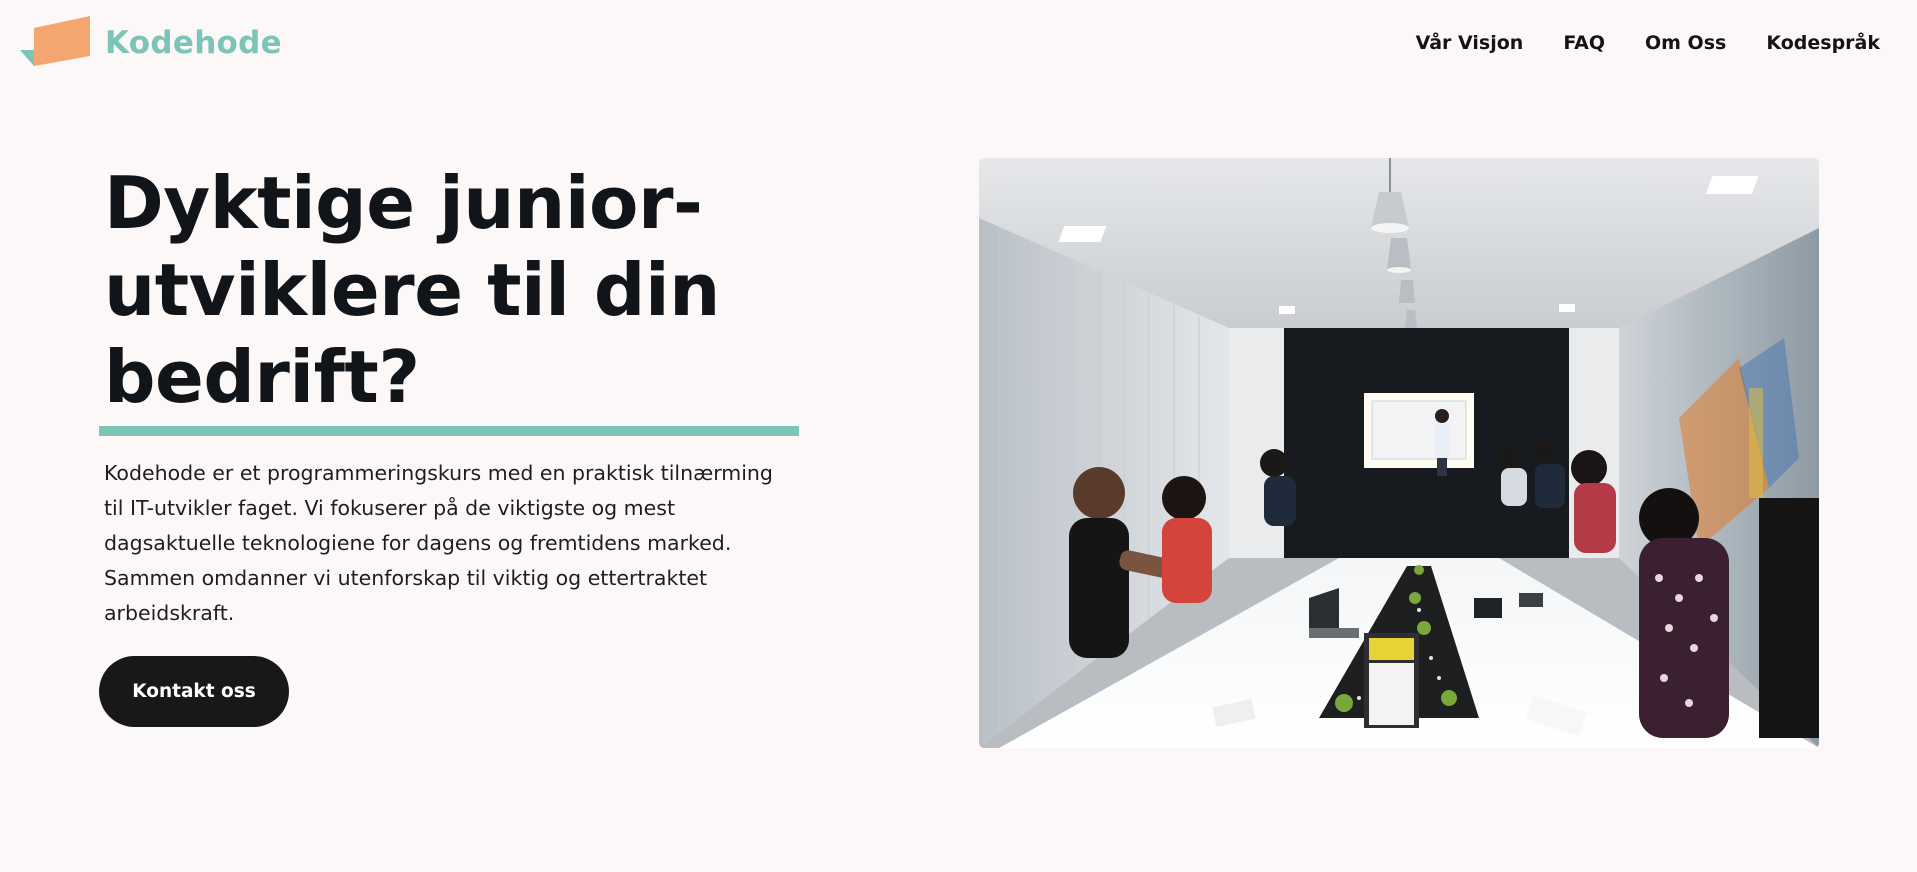  Describe the element at coordinates (1685, 43) in the screenshot. I see `nav-link-om-oss: Om Oss` at that location.